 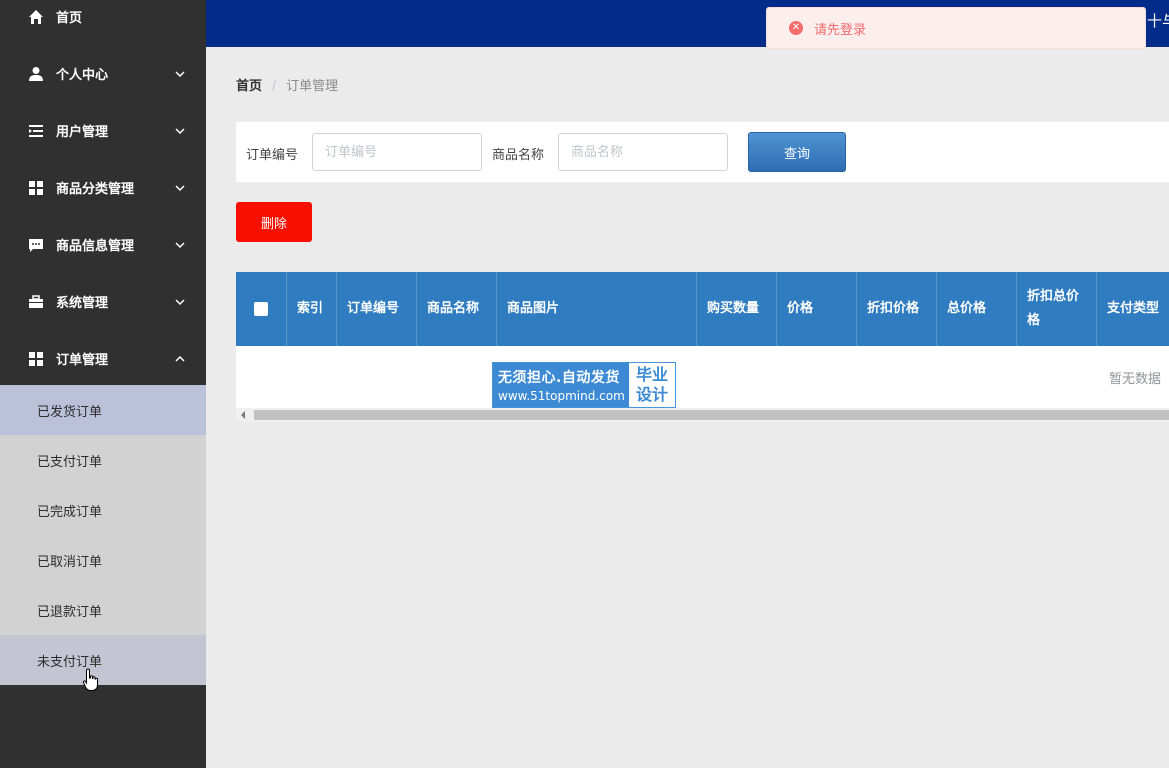 I want to click on error-circle-icon: ✕, so click(x=796, y=28).